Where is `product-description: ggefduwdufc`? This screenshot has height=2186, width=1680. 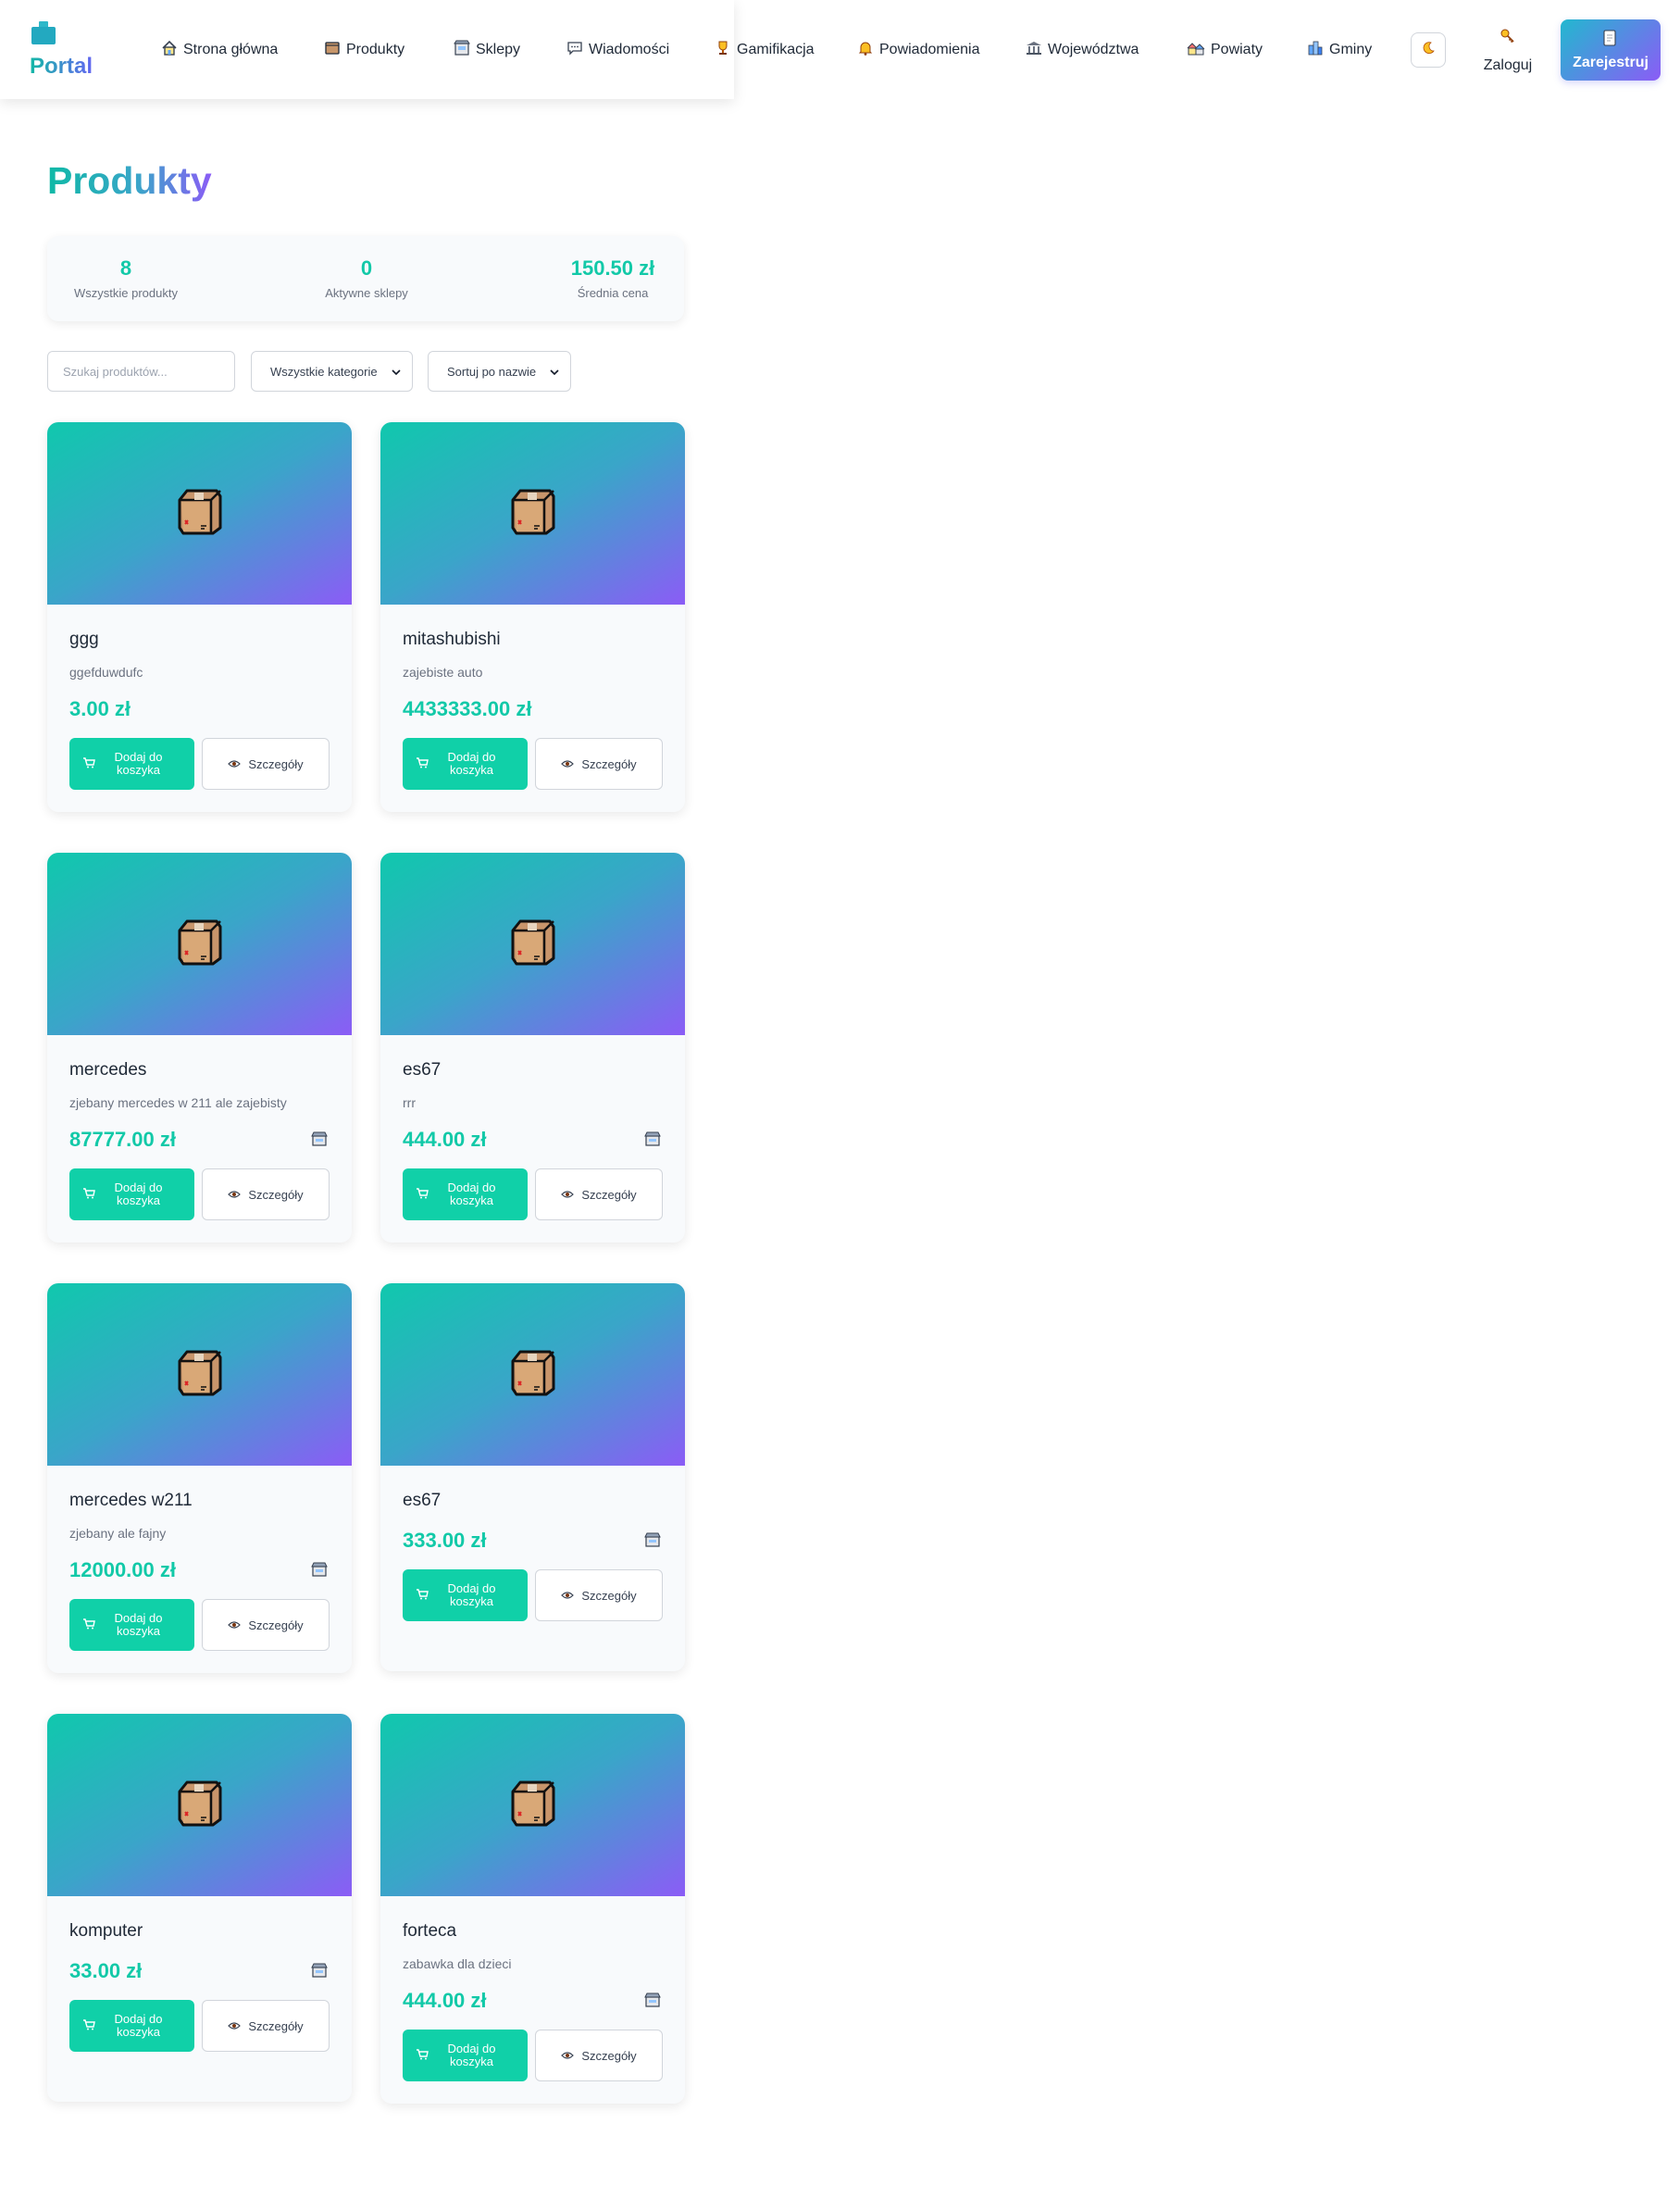
product-description: ggefduwdufc is located at coordinates (106, 672).